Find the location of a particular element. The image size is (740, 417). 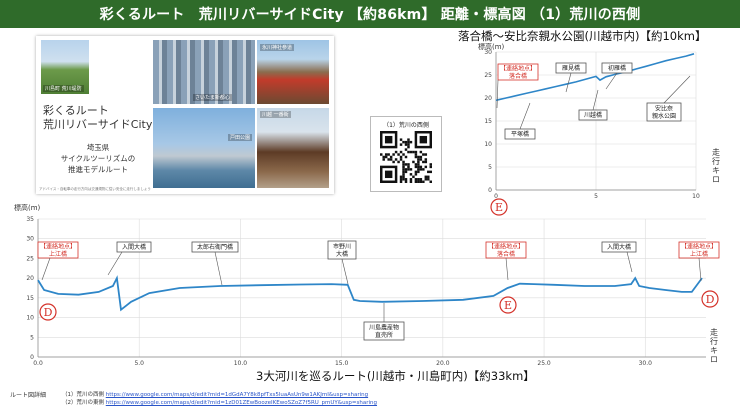

chart1-callout-gankenbashi: 雁見橋 is located at coordinates (571, 68).